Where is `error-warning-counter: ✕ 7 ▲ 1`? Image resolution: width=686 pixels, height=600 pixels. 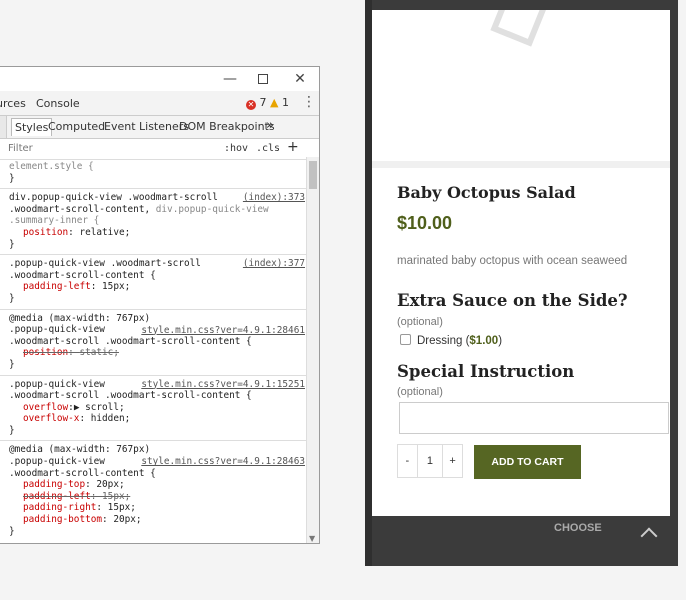
error-warning-counter: ✕ 7 ▲ 1 is located at coordinates (267, 103).